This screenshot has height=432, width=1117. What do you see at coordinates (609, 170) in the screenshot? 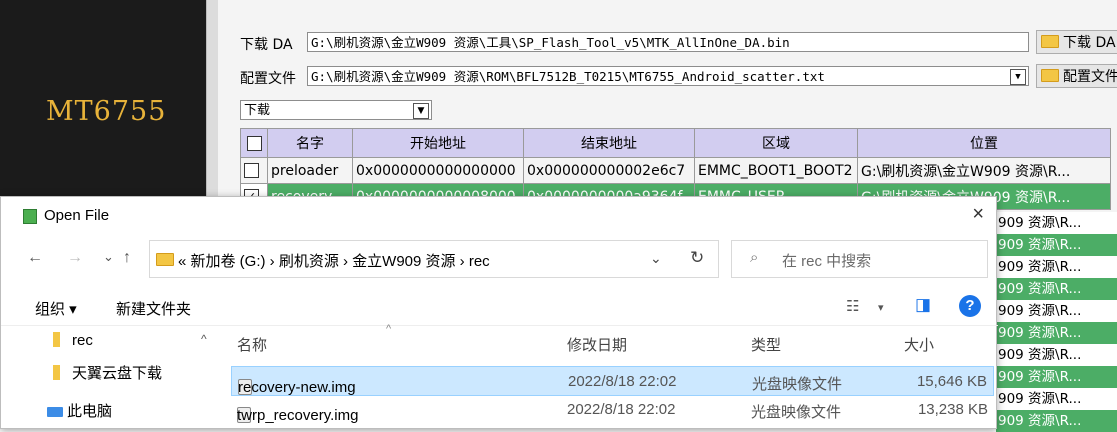
I see `row-end: 0x000000000002e6c7` at bounding box center [609, 170].